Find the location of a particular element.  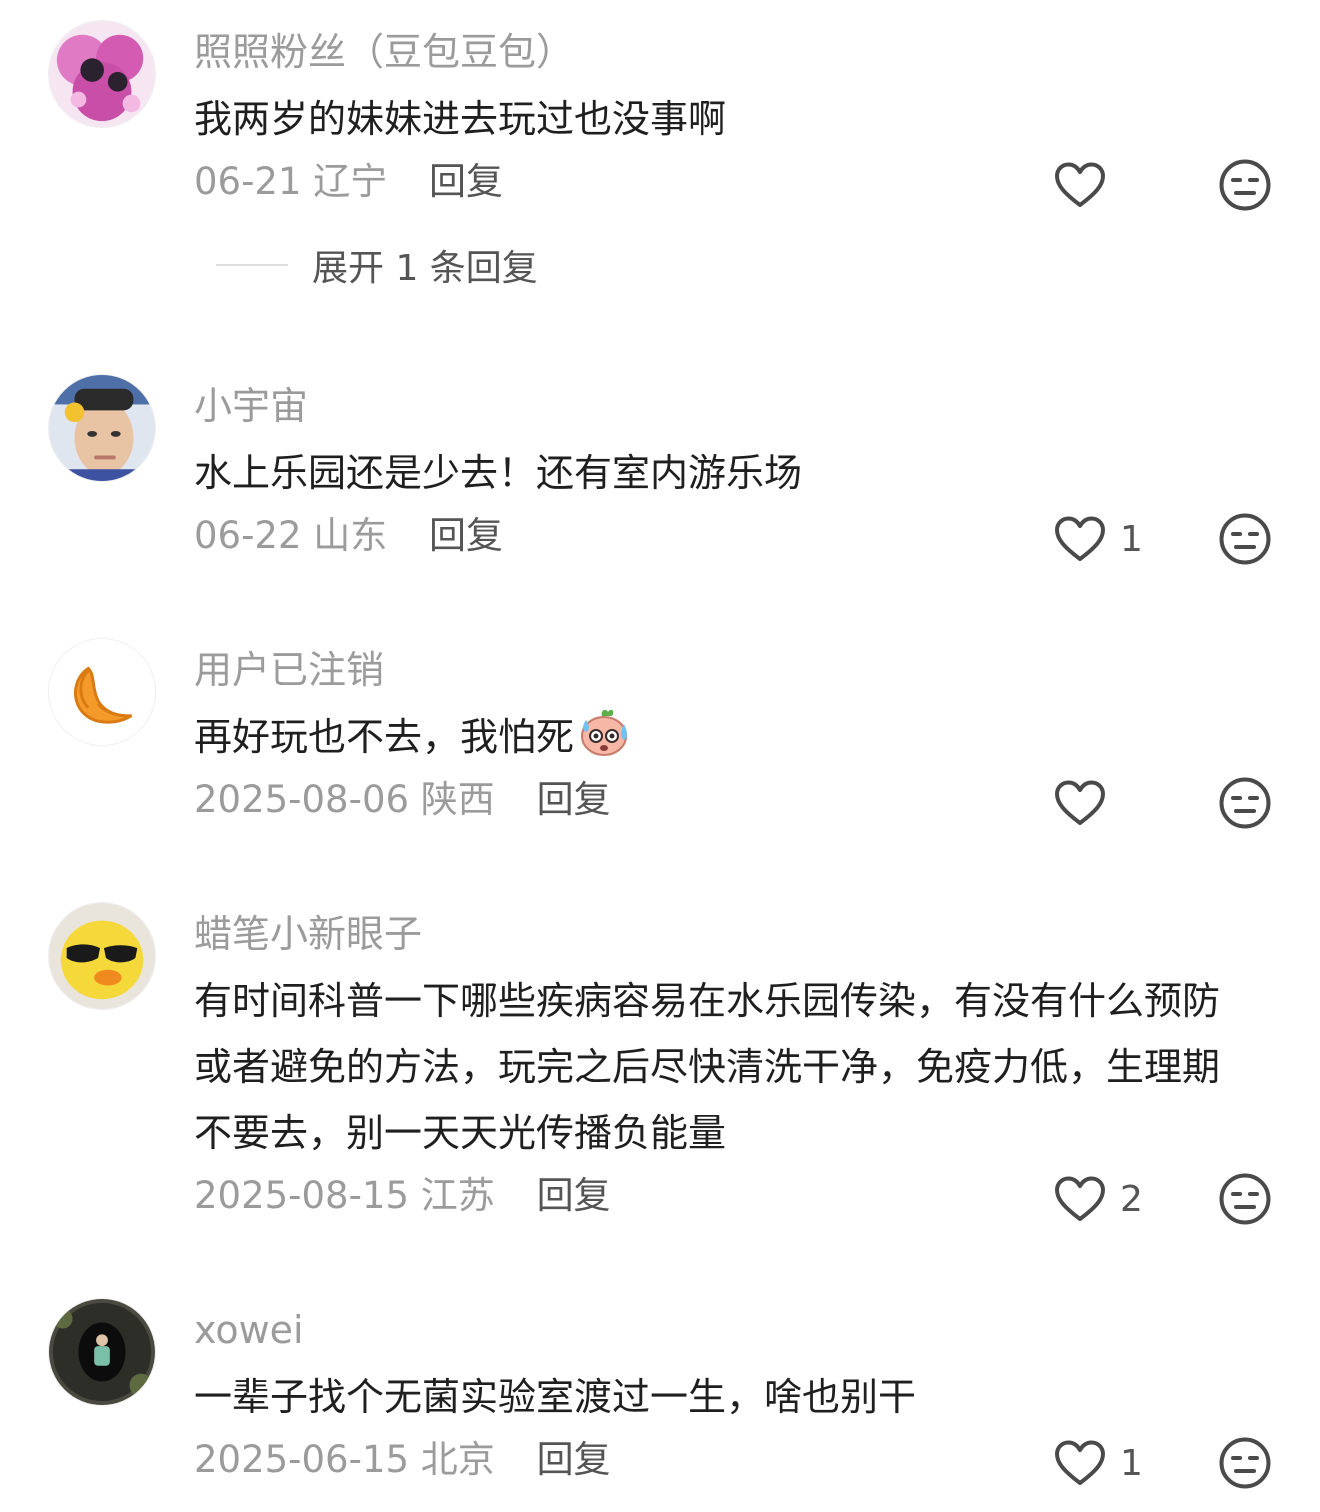

avatar-duck-image is located at coordinates (102, 956).